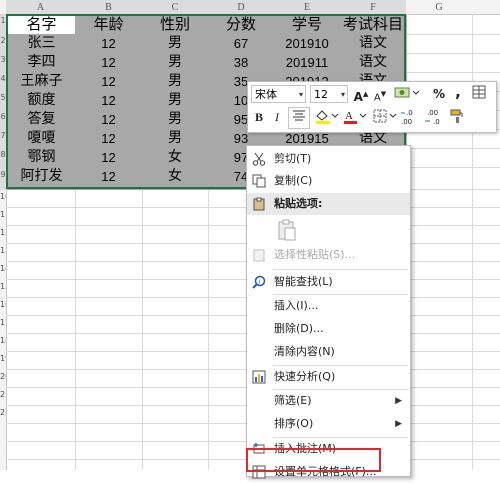  Describe the element at coordinates (3, 340) in the screenshot. I see `row-number: 18` at that location.